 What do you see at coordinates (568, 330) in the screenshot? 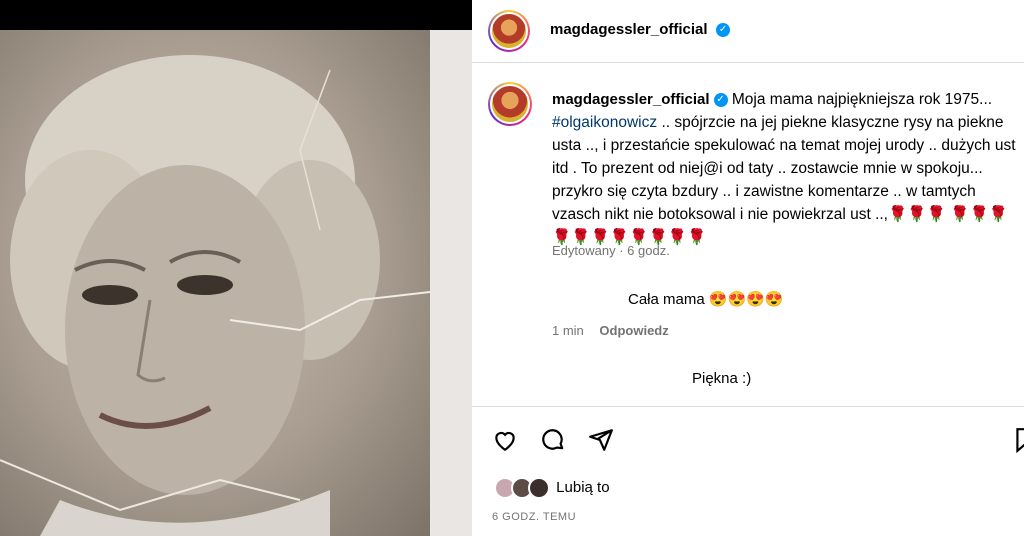
I see `comment-time: 1 min` at bounding box center [568, 330].